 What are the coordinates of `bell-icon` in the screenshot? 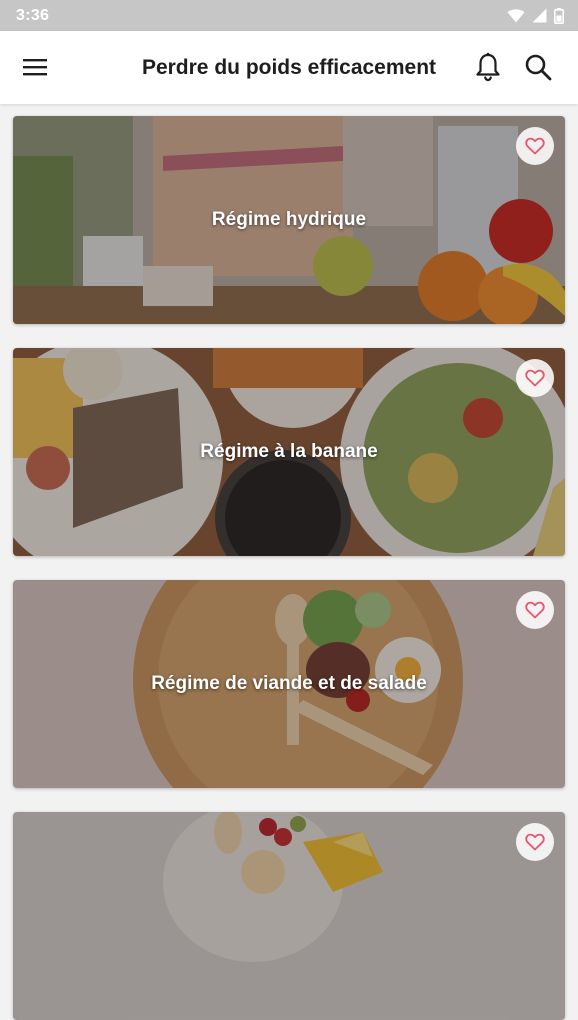 It's located at (488, 67).